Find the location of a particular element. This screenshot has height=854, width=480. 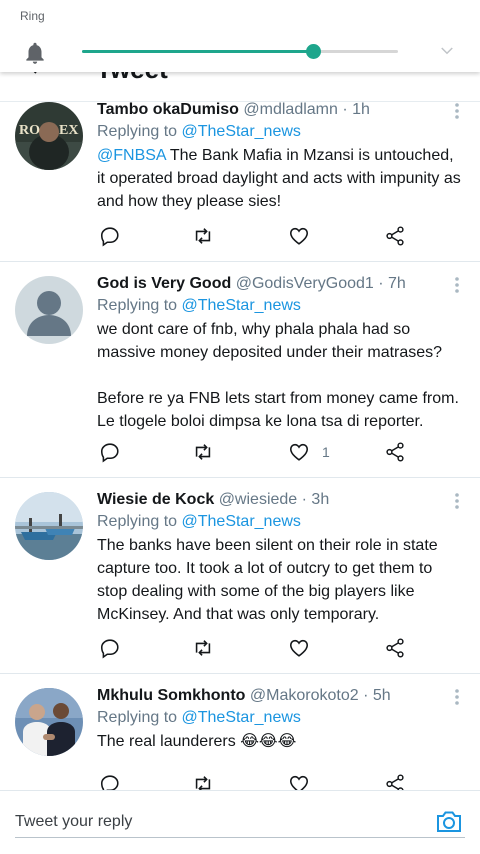

reply-composer is located at coordinates (240, 822).